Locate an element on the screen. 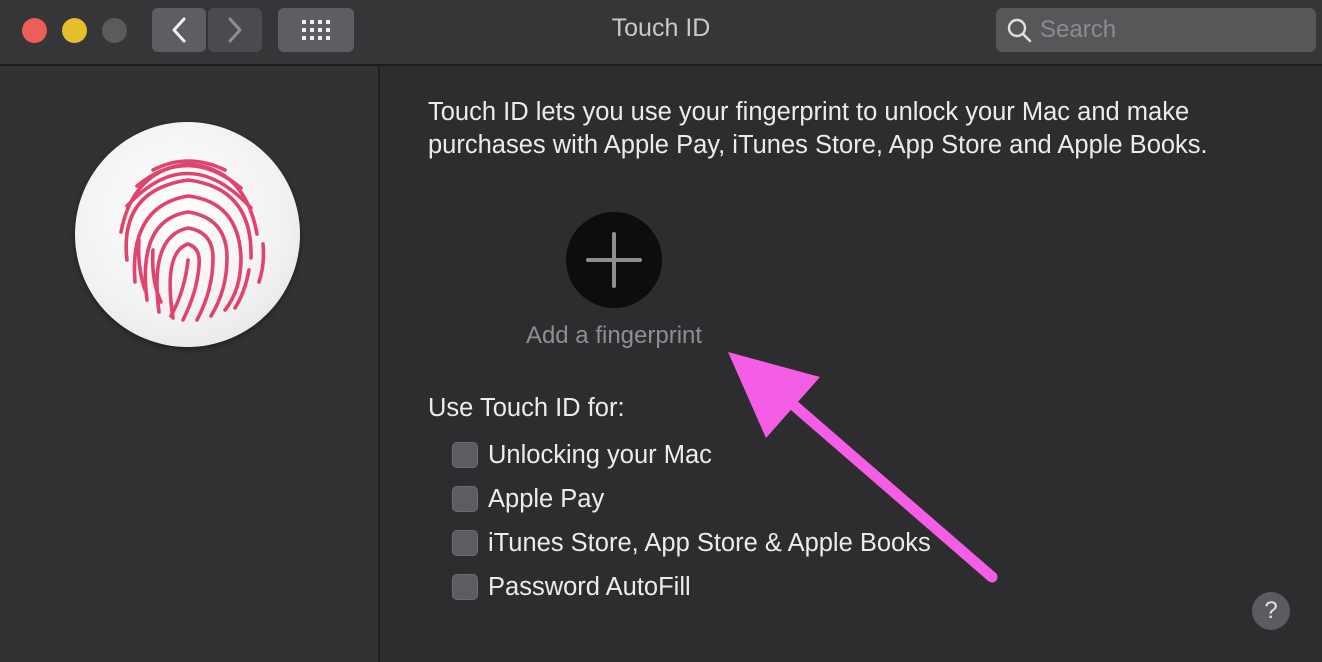 This screenshot has width=1322, height=662. fingerprint-badge is located at coordinates (187, 234).